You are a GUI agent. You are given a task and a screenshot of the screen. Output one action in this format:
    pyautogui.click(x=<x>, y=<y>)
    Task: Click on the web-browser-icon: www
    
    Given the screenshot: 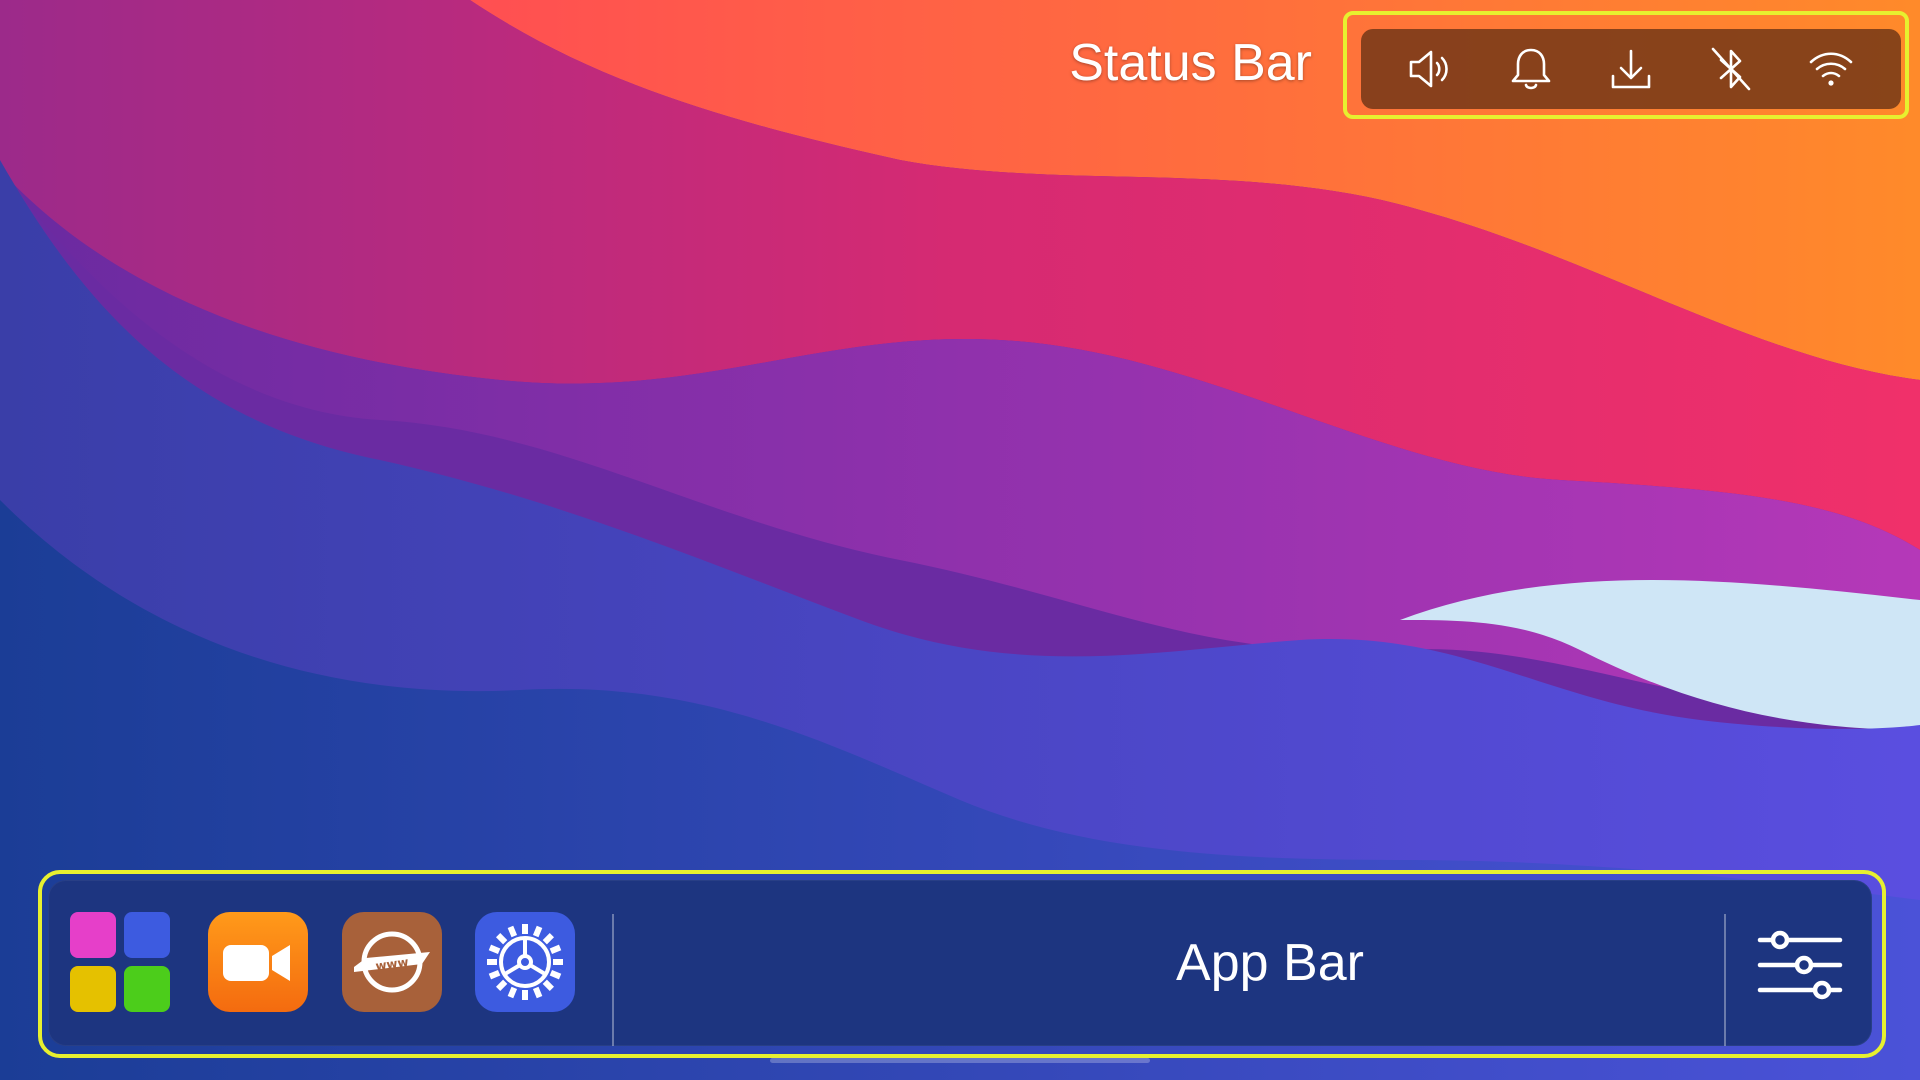 What is the action you would take?
    pyautogui.click(x=392, y=962)
    